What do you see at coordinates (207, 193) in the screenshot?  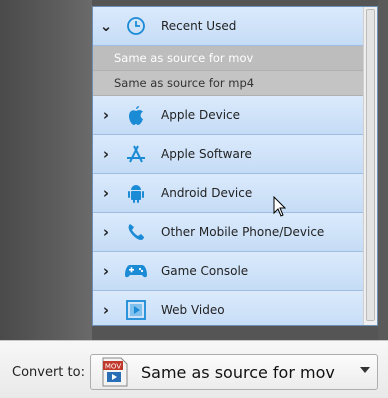 I see `category-label: Android Device` at bounding box center [207, 193].